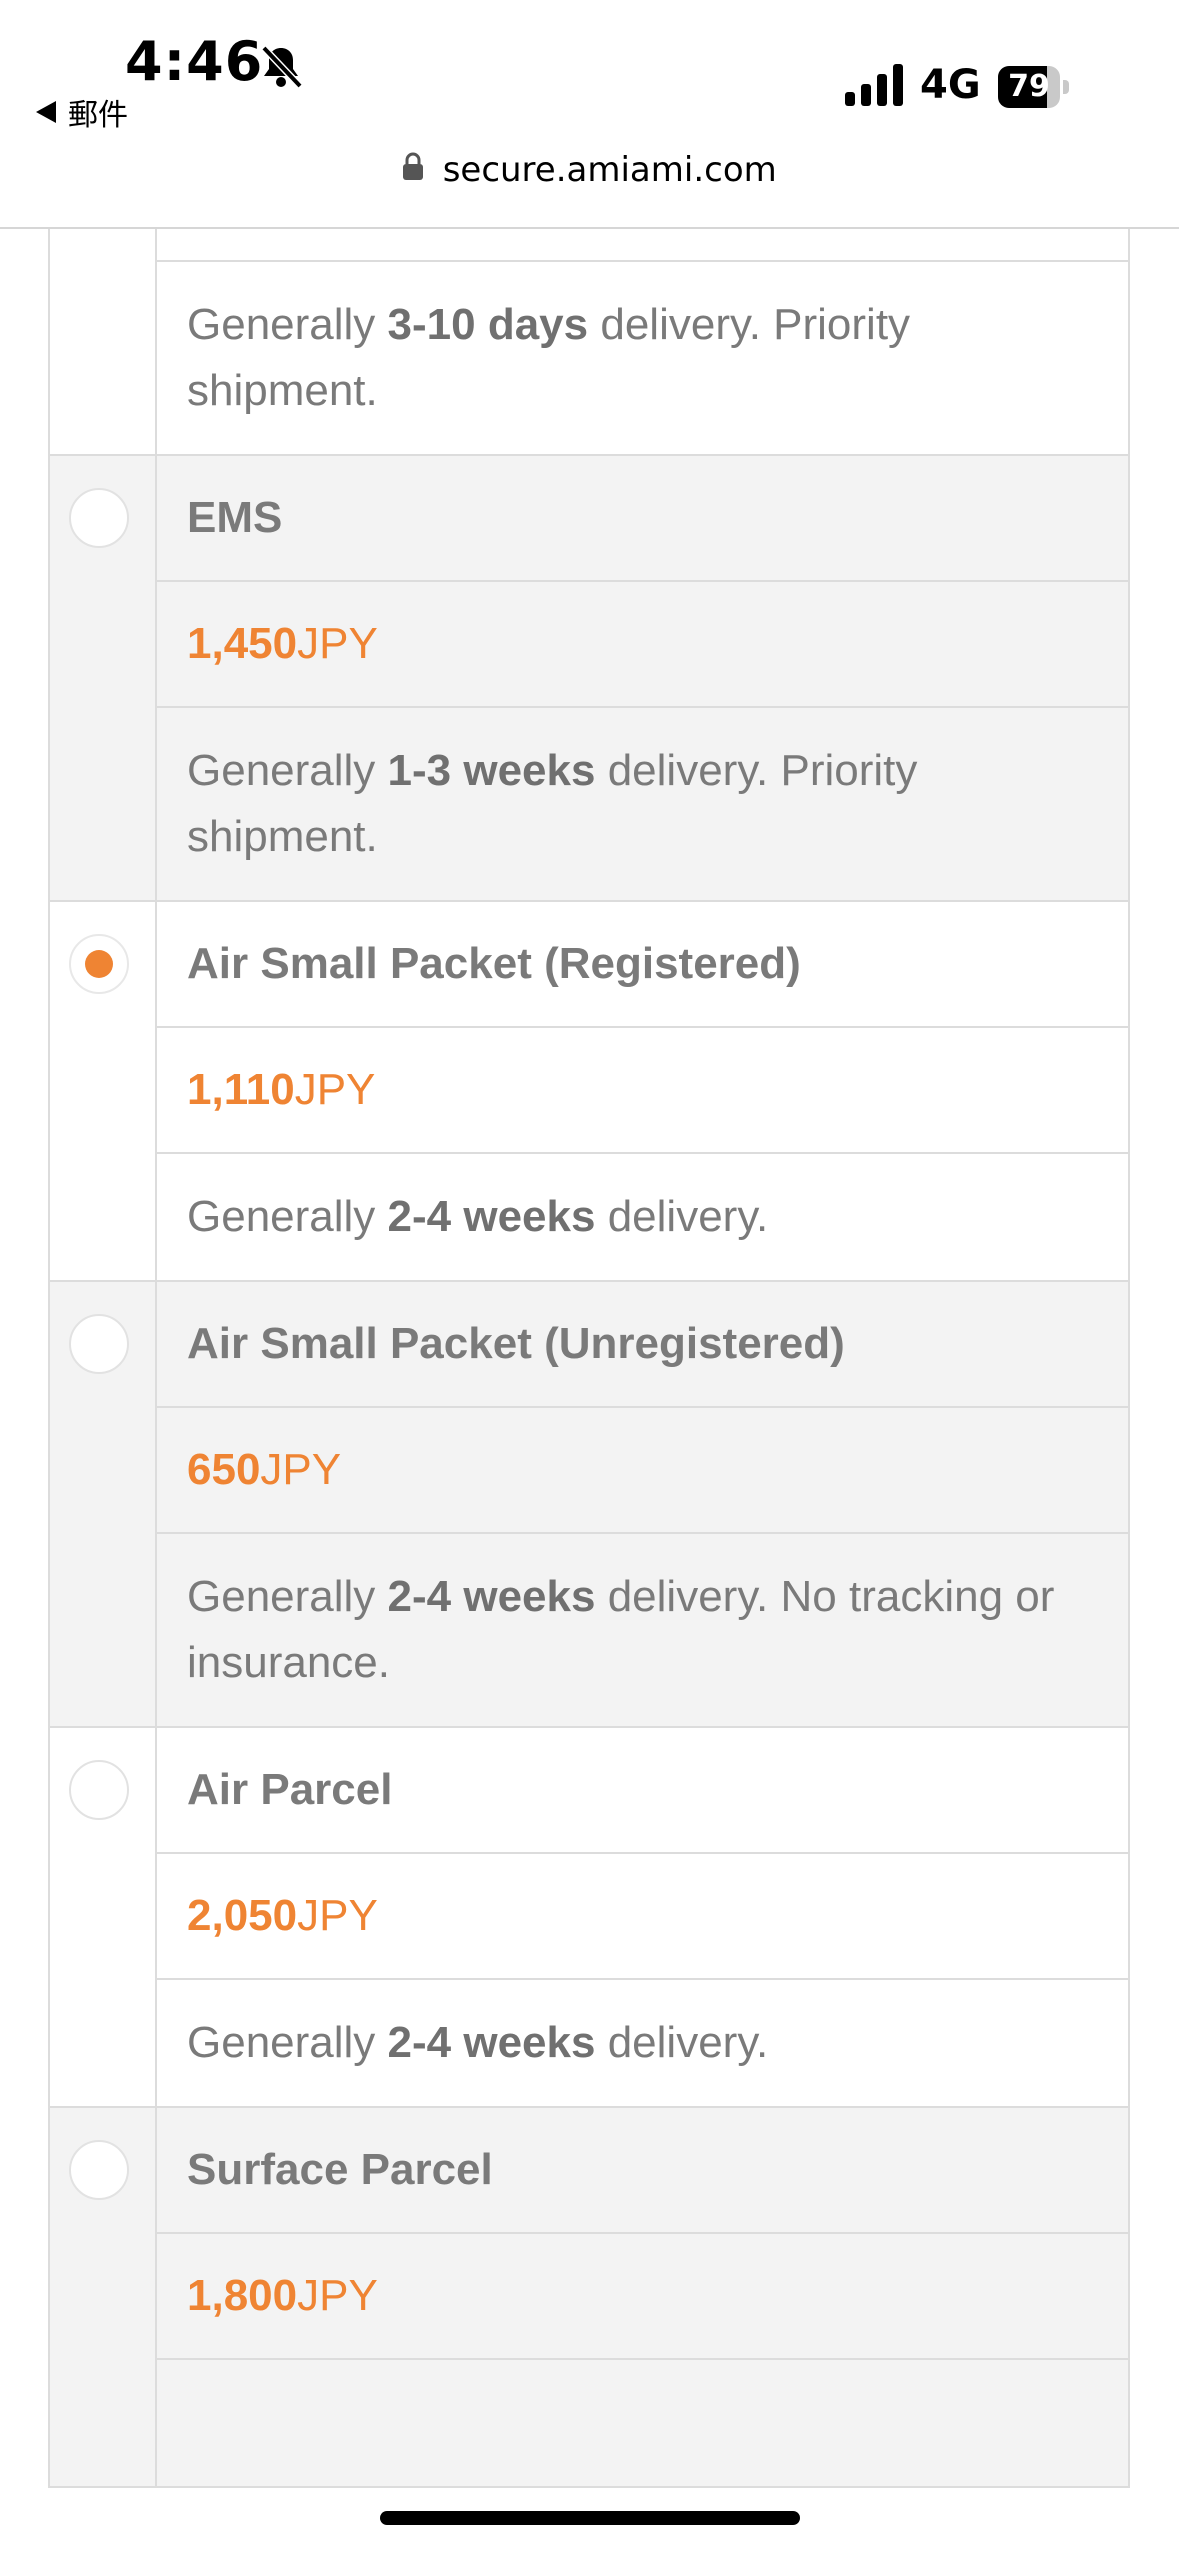  I want to click on shipping-price: 650 JPY, so click(642, 1471).